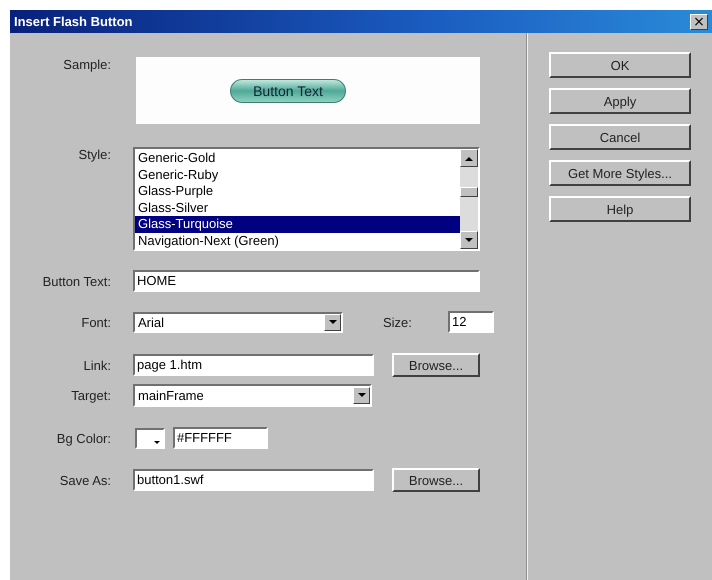 This screenshot has width=712, height=580. What do you see at coordinates (253, 365) in the screenshot?
I see `link-field: page 1.htm` at bounding box center [253, 365].